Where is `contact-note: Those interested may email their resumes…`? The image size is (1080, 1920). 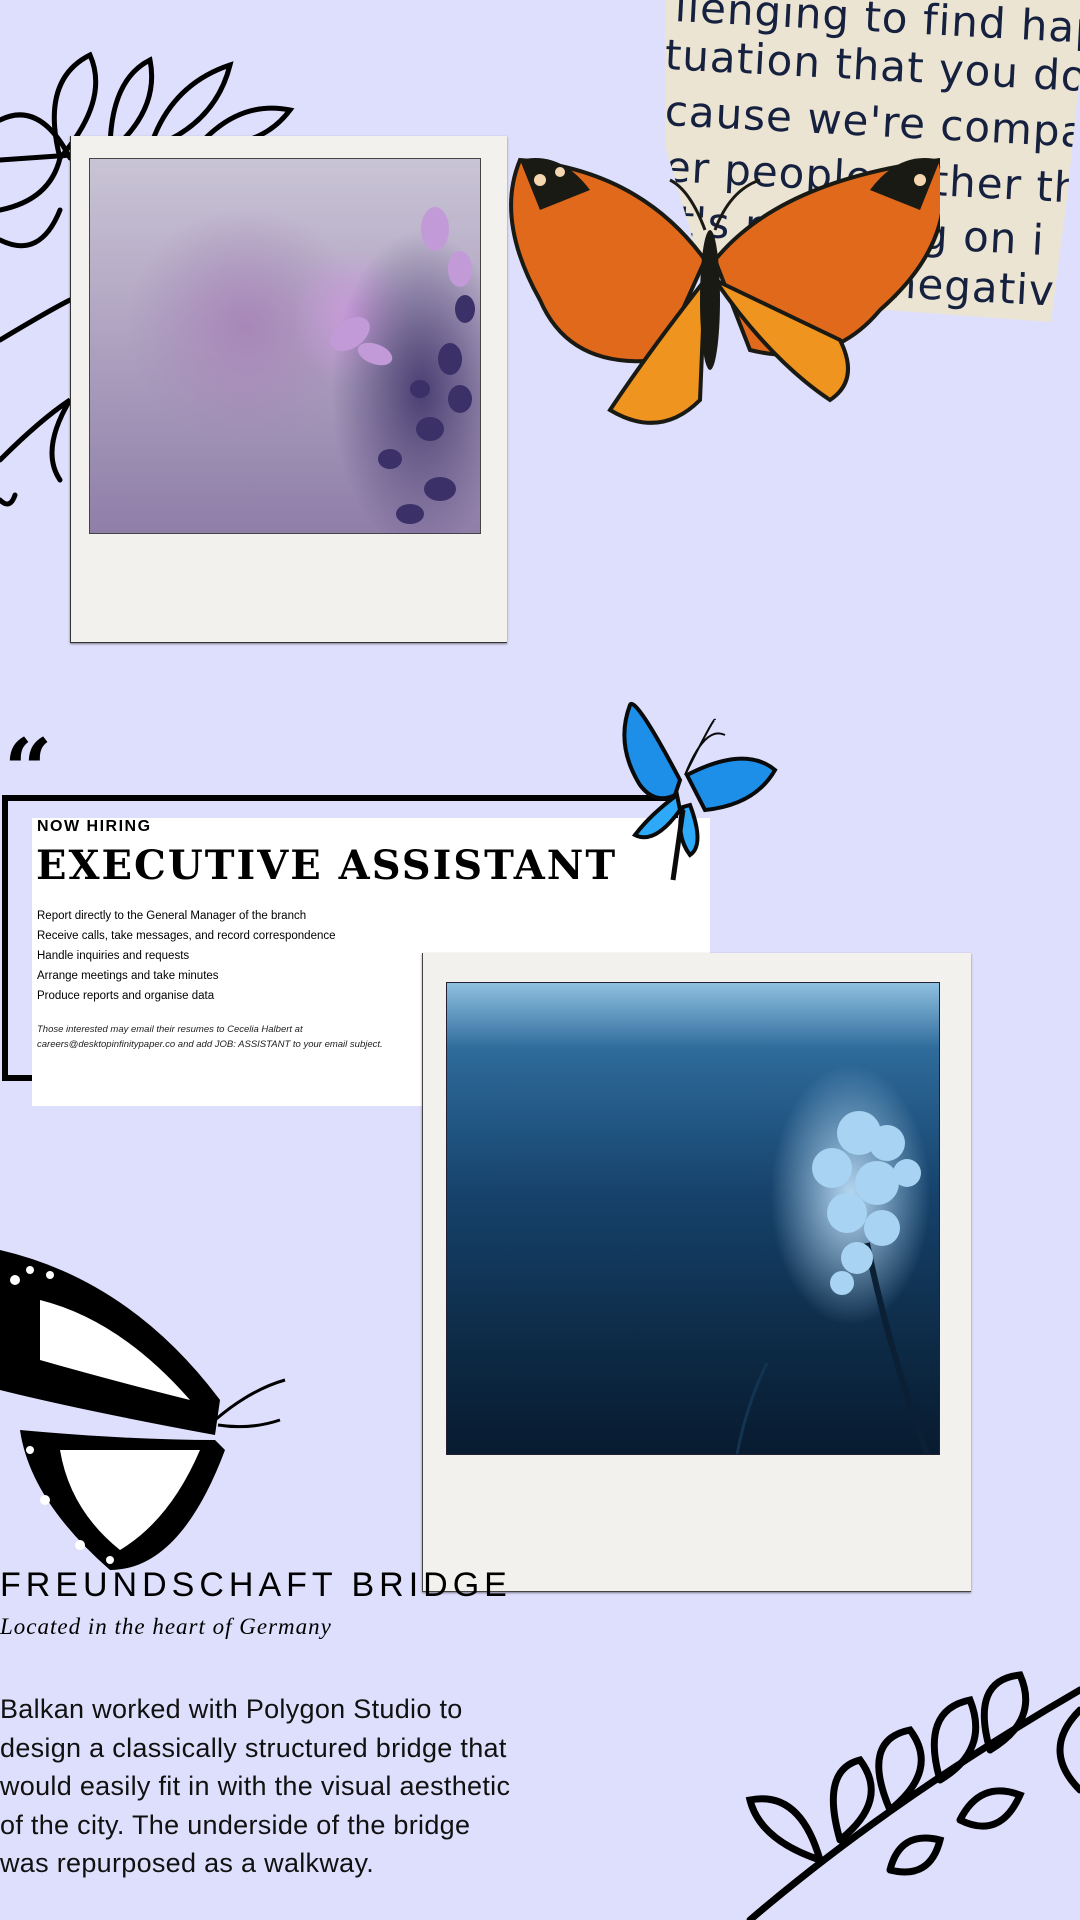
contact-note: Those interested may email their resumes… is located at coordinates (247, 1037).